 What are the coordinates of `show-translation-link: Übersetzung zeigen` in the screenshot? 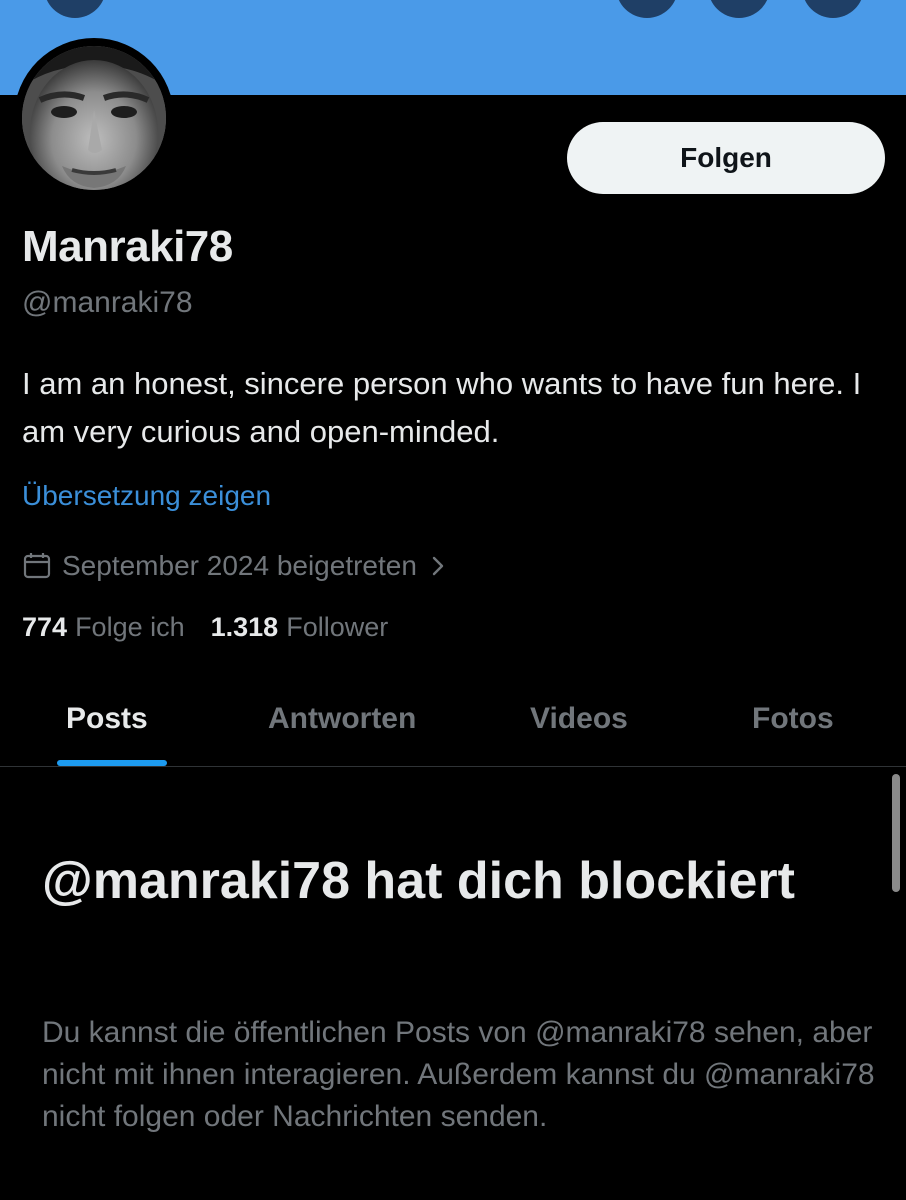 It's located at (146, 496).